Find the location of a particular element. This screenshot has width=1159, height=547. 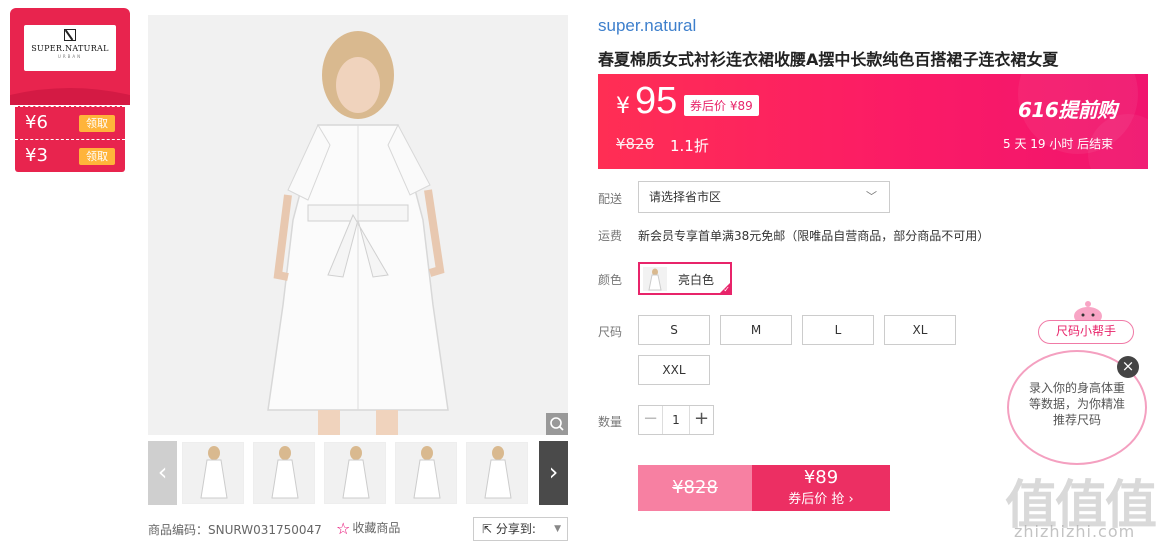

brand-logo-text: SUPER.NATURAL is located at coordinates (70, 48).